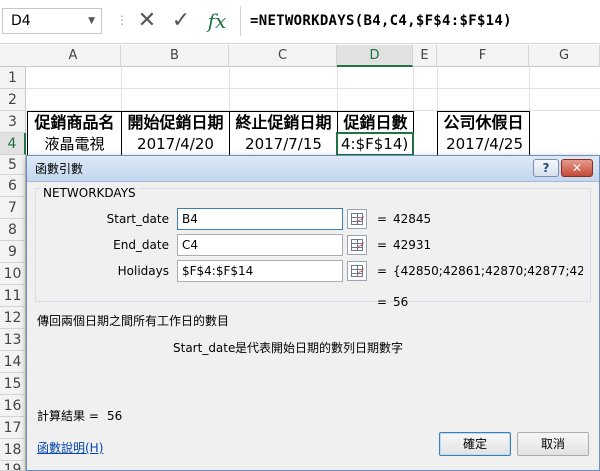 The width and height of the screenshot is (600, 471). Describe the element at coordinates (313, 88) in the screenshot. I see `gridline` at that location.